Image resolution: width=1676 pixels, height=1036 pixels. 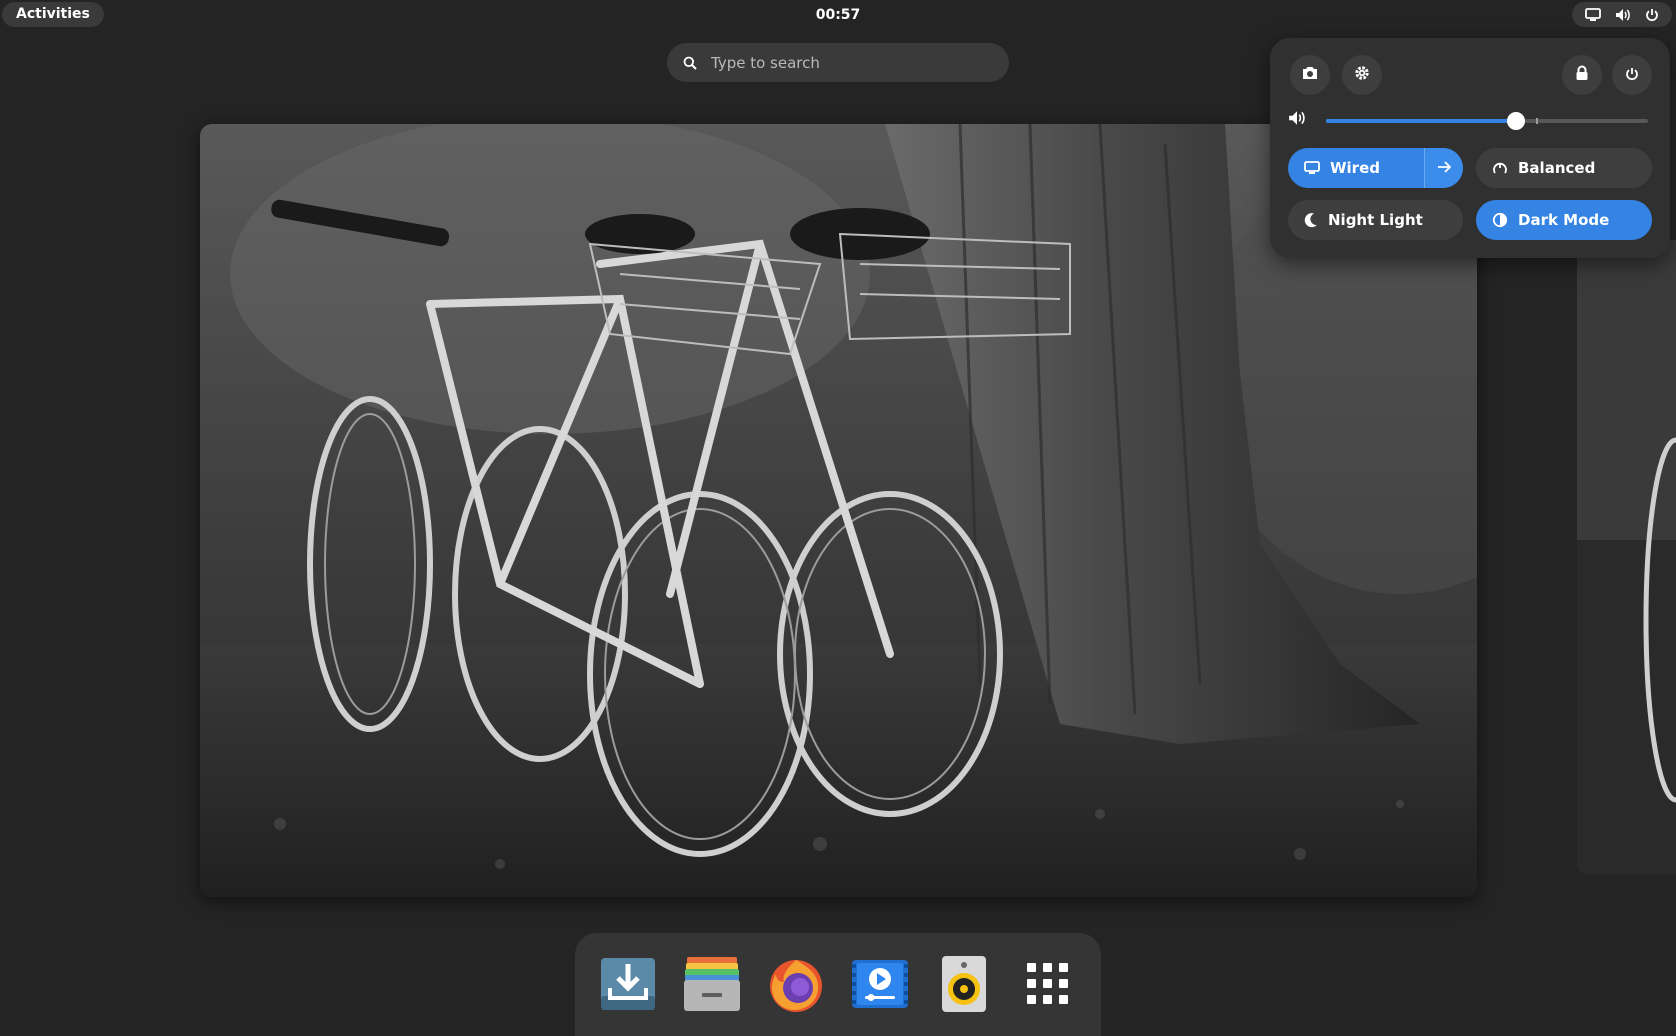 What do you see at coordinates (1557, 168) in the screenshot?
I see `toggle-balanced-label: Balanced` at bounding box center [1557, 168].